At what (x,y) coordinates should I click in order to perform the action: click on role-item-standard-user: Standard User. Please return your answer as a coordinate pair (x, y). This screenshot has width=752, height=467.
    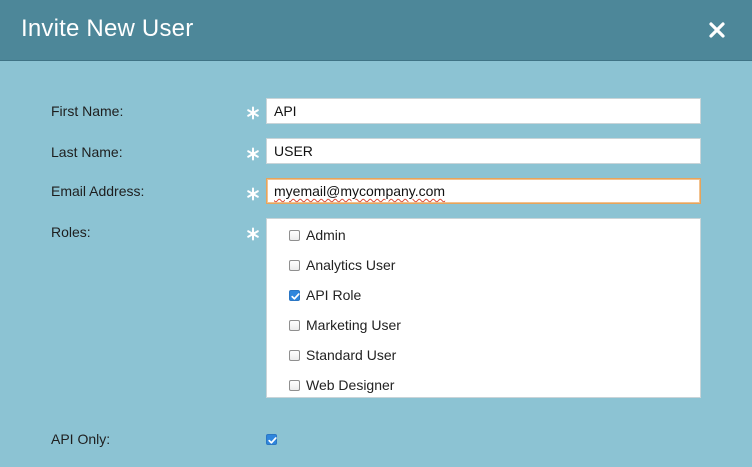
    Looking at the image, I should click on (342, 355).